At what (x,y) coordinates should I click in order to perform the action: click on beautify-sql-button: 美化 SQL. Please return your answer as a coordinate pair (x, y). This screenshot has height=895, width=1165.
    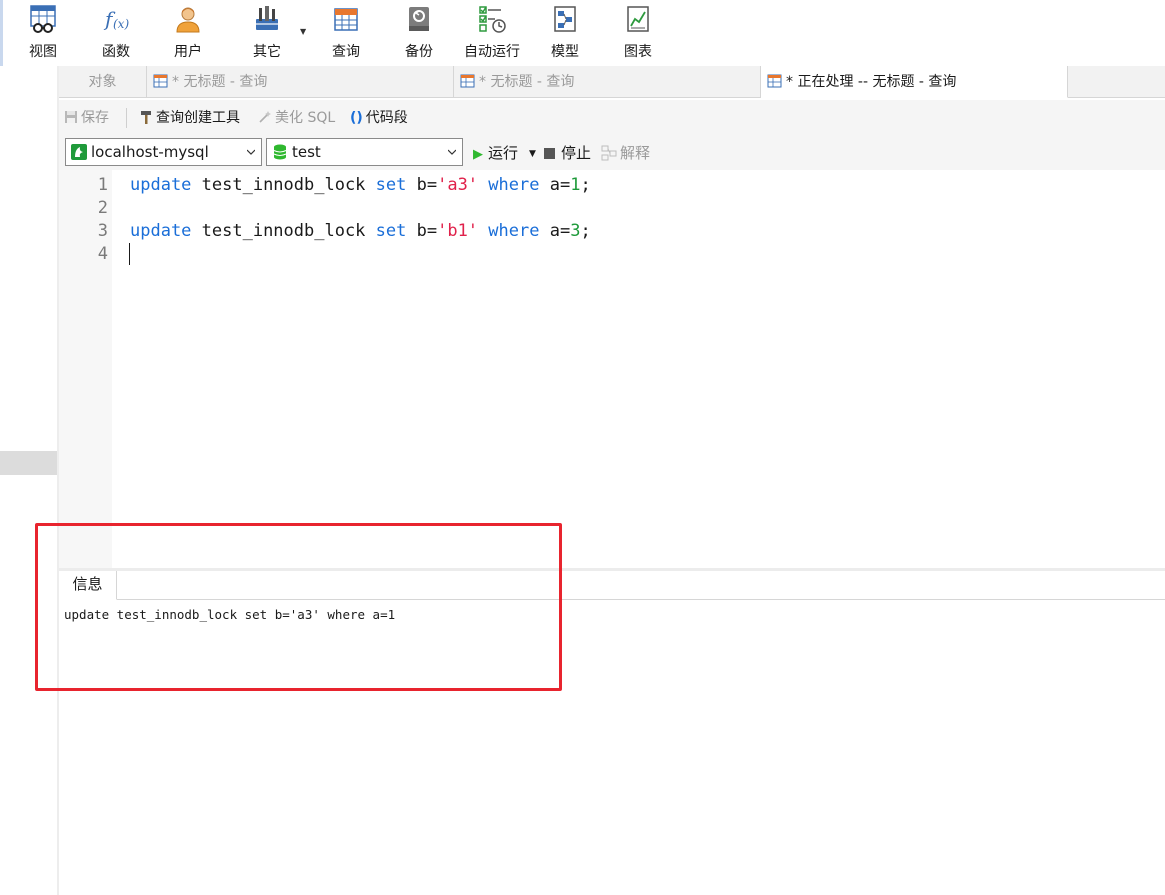
    Looking at the image, I should click on (296, 118).